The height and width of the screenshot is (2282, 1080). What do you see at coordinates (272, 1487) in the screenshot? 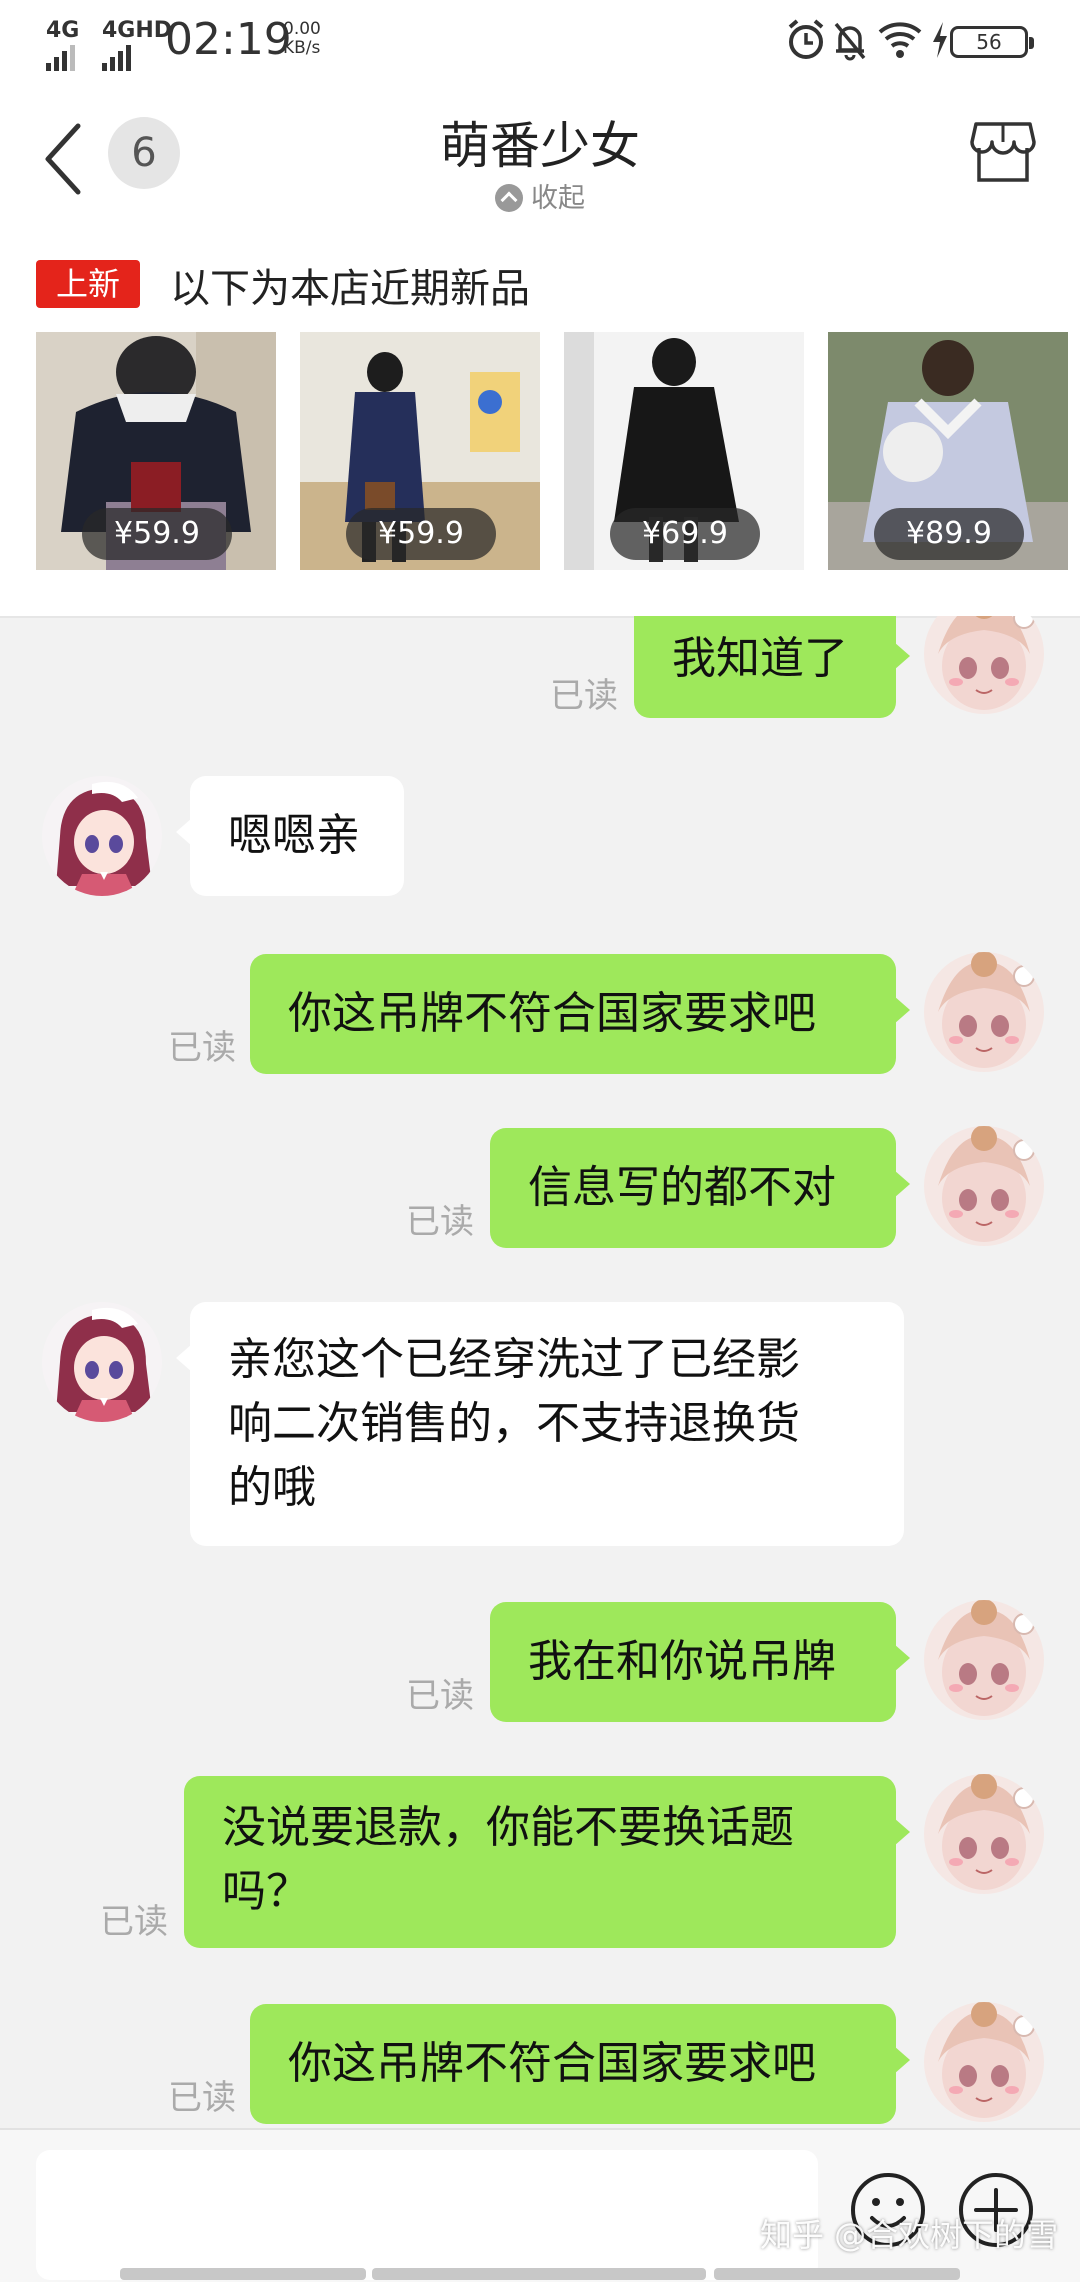
I see `message-line: 的哦` at bounding box center [272, 1487].